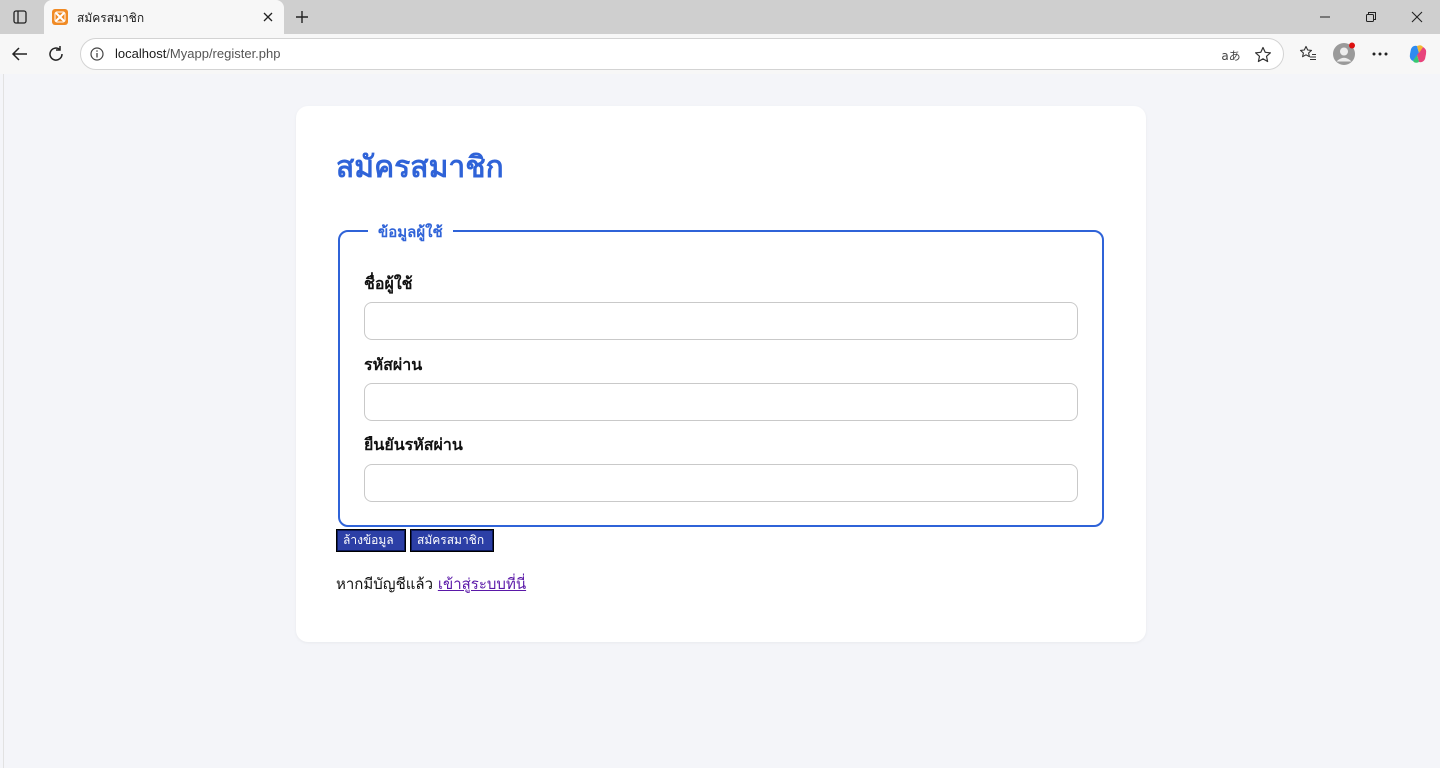 Image resolution: width=1440 pixels, height=768 pixels. I want to click on xampp-favicon-icon, so click(60, 17).